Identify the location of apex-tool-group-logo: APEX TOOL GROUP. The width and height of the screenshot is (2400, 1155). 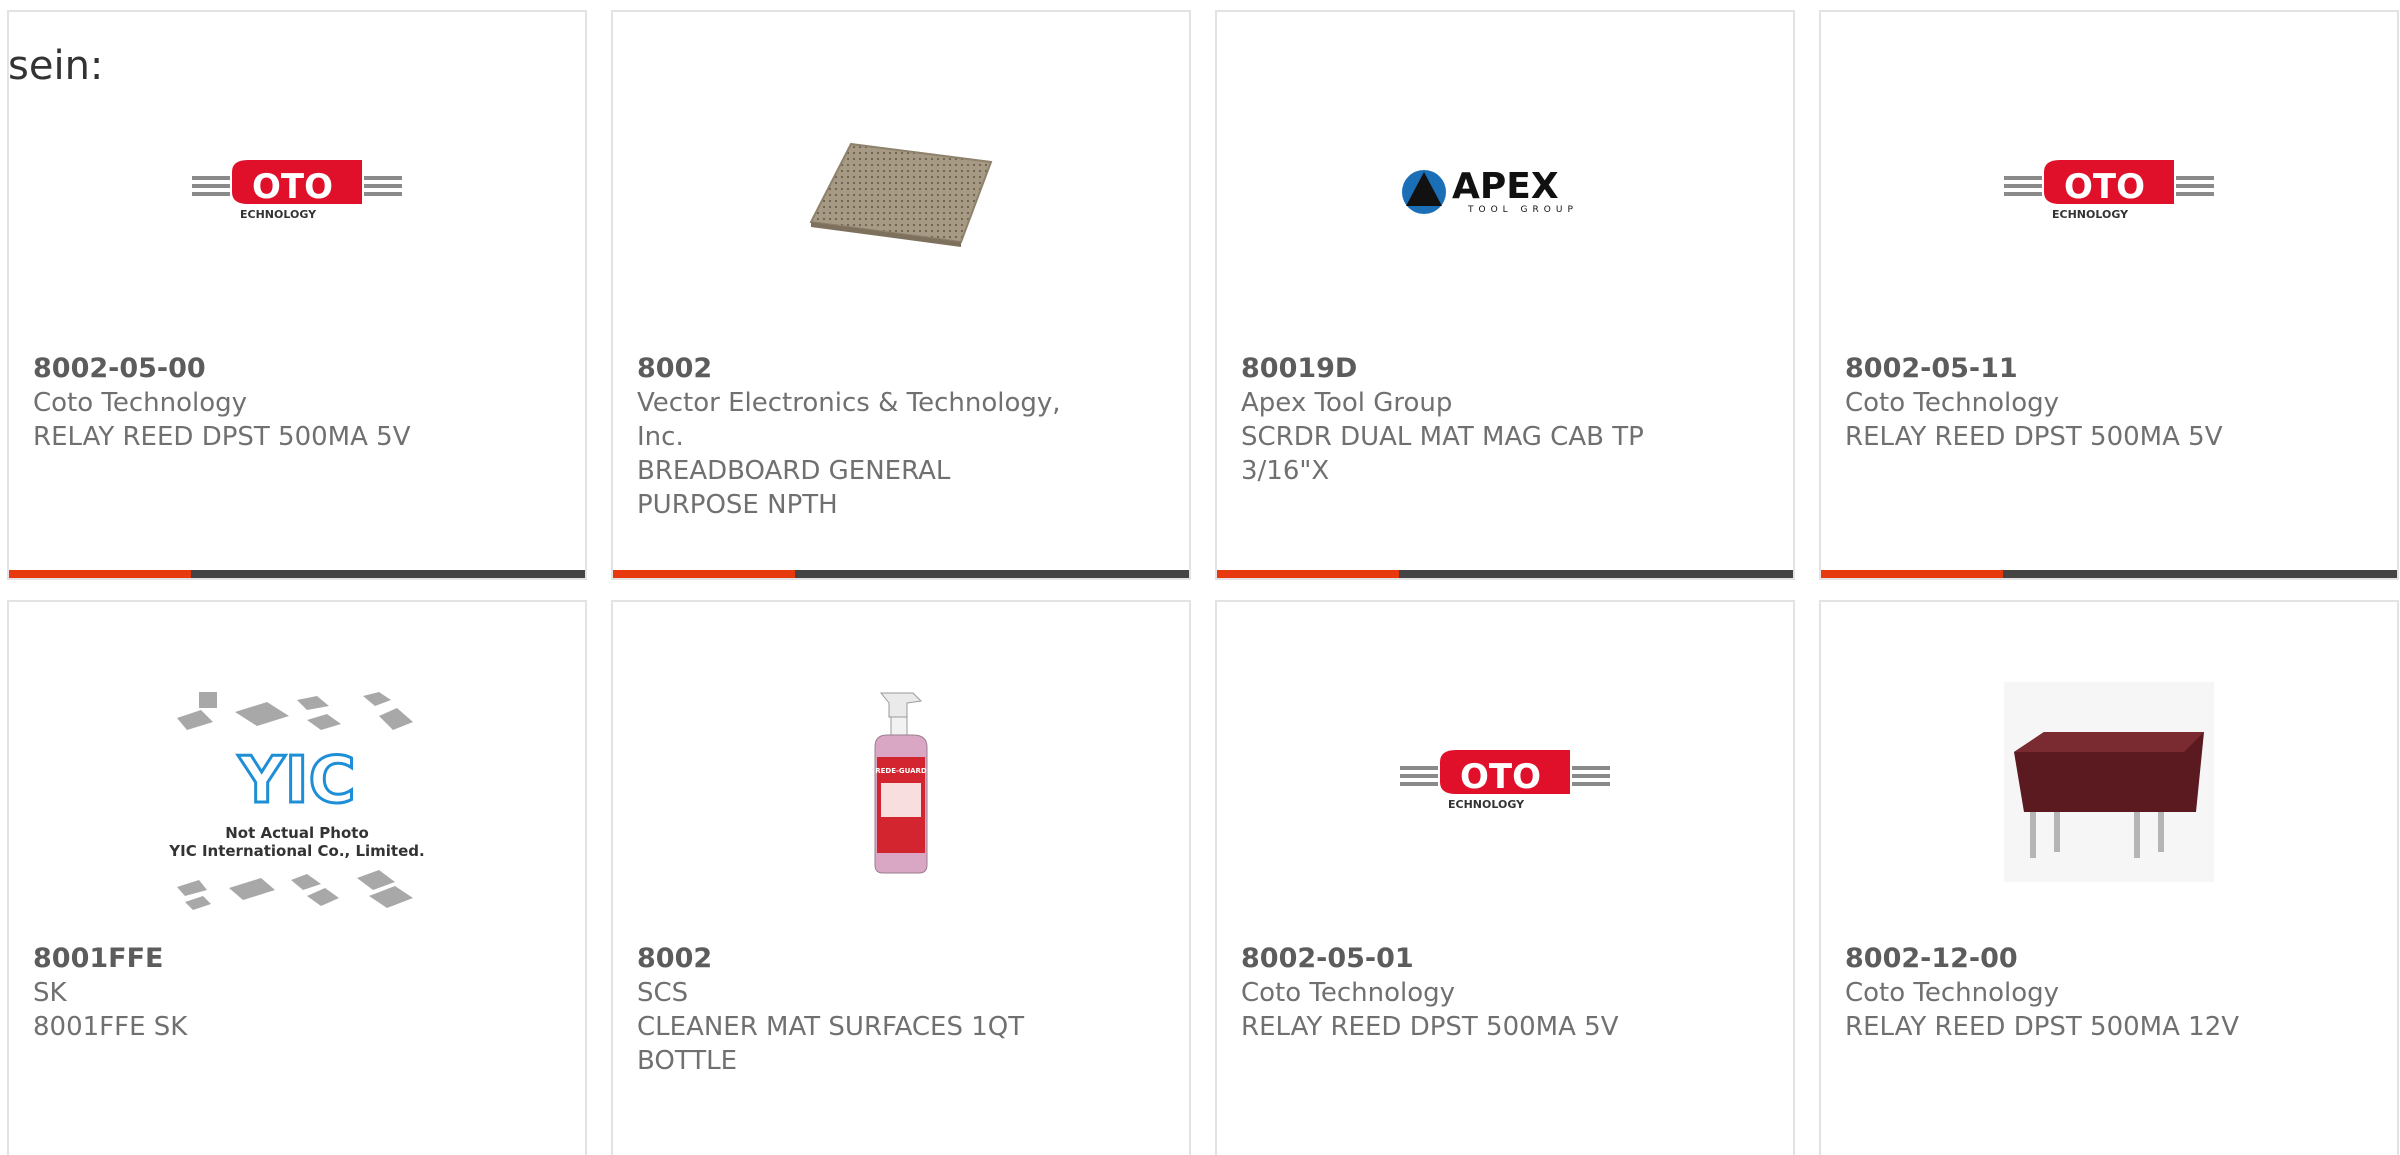
(1505, 192).